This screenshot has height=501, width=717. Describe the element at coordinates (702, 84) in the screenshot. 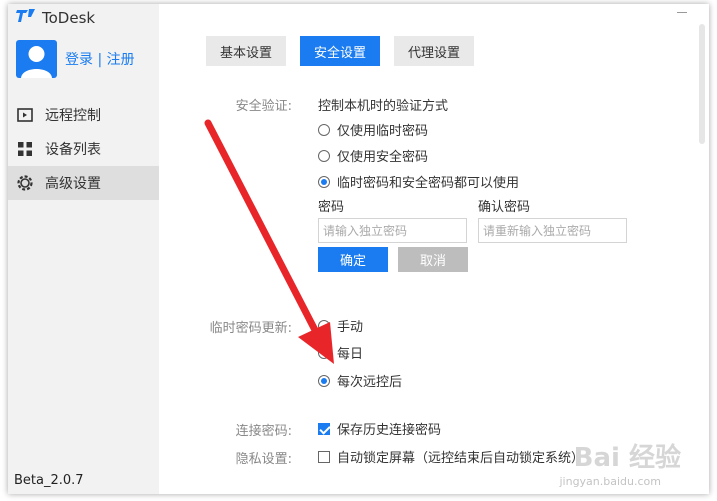

I see `scrollbar` at that location.